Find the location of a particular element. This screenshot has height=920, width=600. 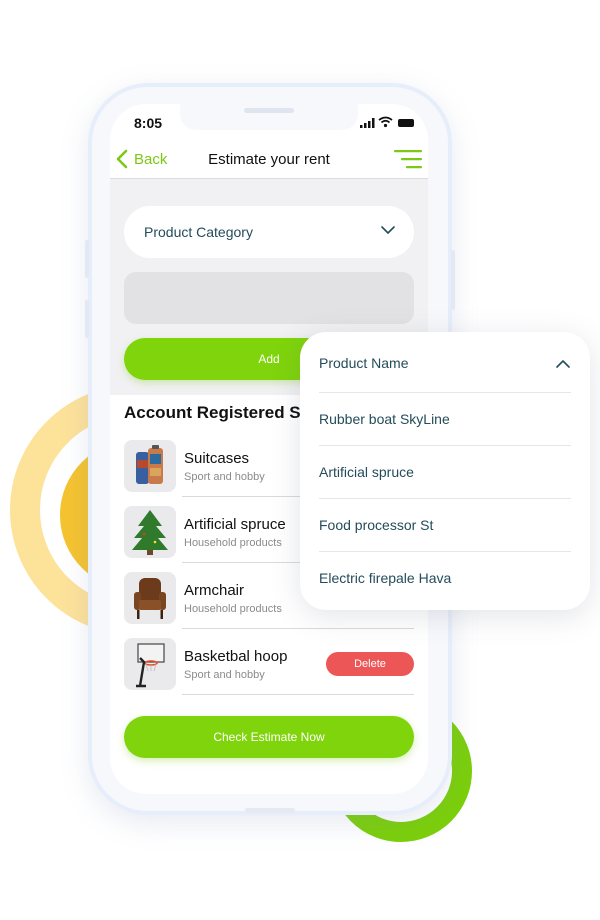

dropdown-option: Rubber boat SkyLine is located at coordinates (445, 418).